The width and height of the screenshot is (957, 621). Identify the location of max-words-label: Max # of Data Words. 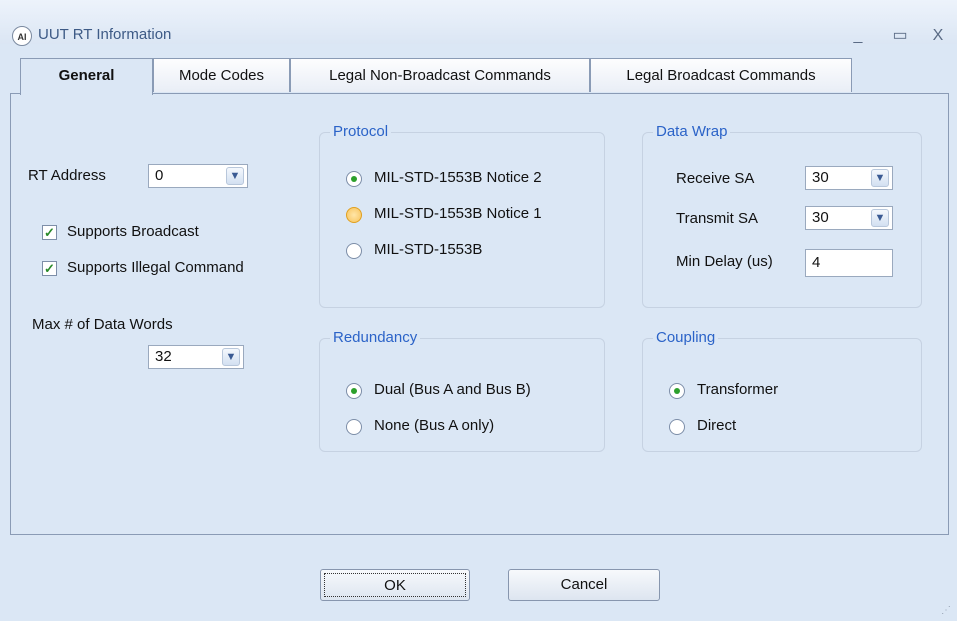
(102, 324).